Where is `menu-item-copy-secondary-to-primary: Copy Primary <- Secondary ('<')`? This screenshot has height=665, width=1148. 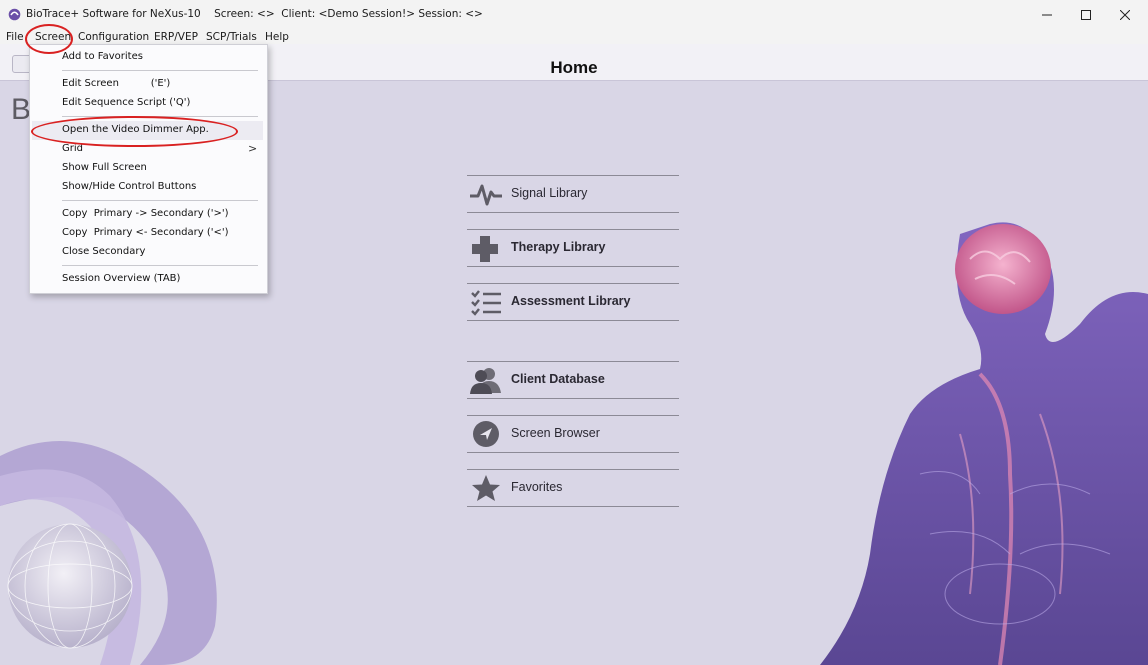
menu-item-copy-secondary-to-primary: Copy Primary <- Secondary ('<') is located at coordinates (145, 233).